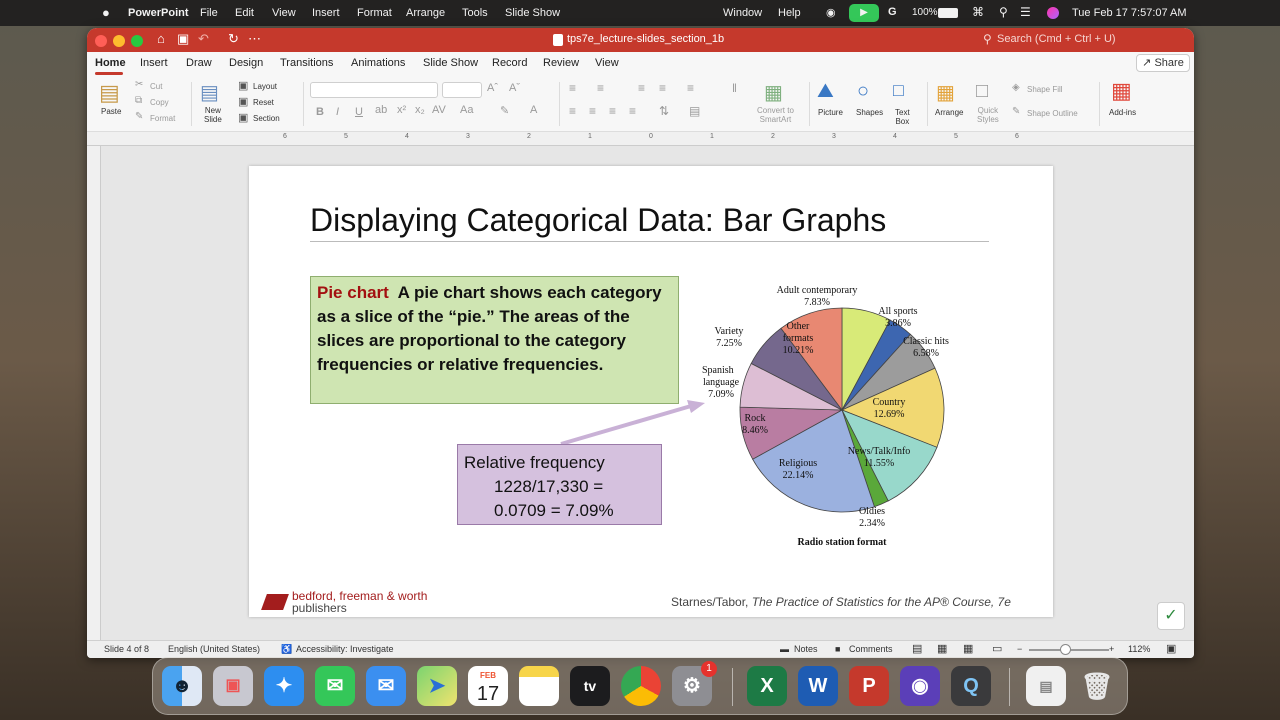  Describe the element at coordinates (182, 686) in the screenshot. I see `finder-icon: ☻` at that location.